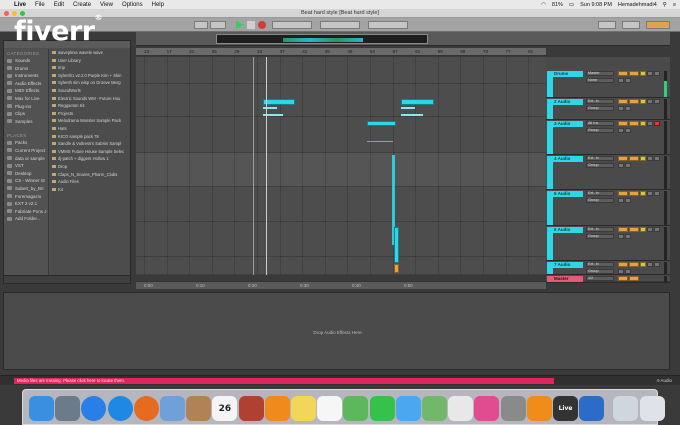  I want to click on stop-icon, so click(251, 25).